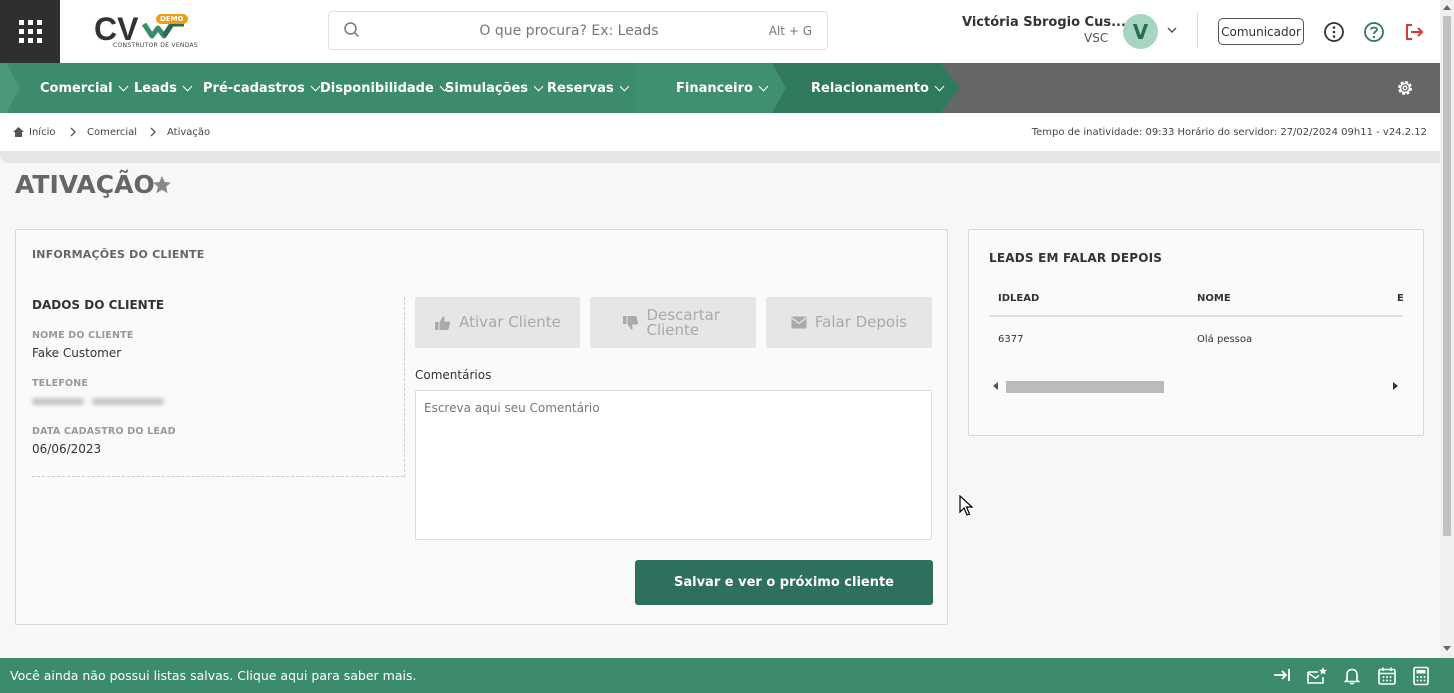  What do you see at coordinates (104, 431) in the screenshot?
I see `lead-date-label: DATA CADASTRO DO LEAD` at bounding box center [104, 431].